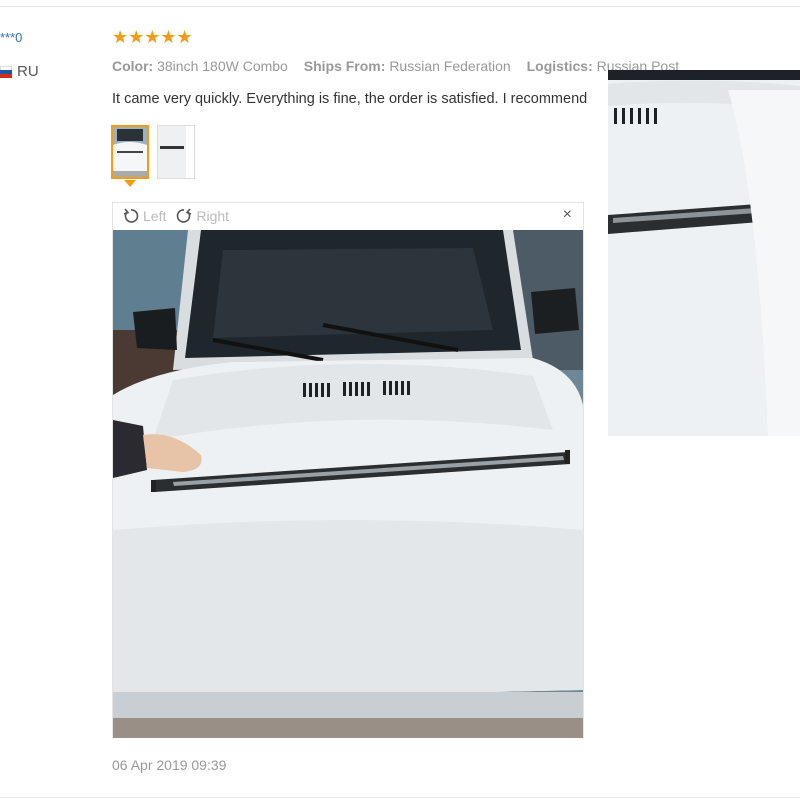  What do you see at coordinates (28, 71) in the screenshot?
I see `country-code: RU` at bounding box center [28, 71].